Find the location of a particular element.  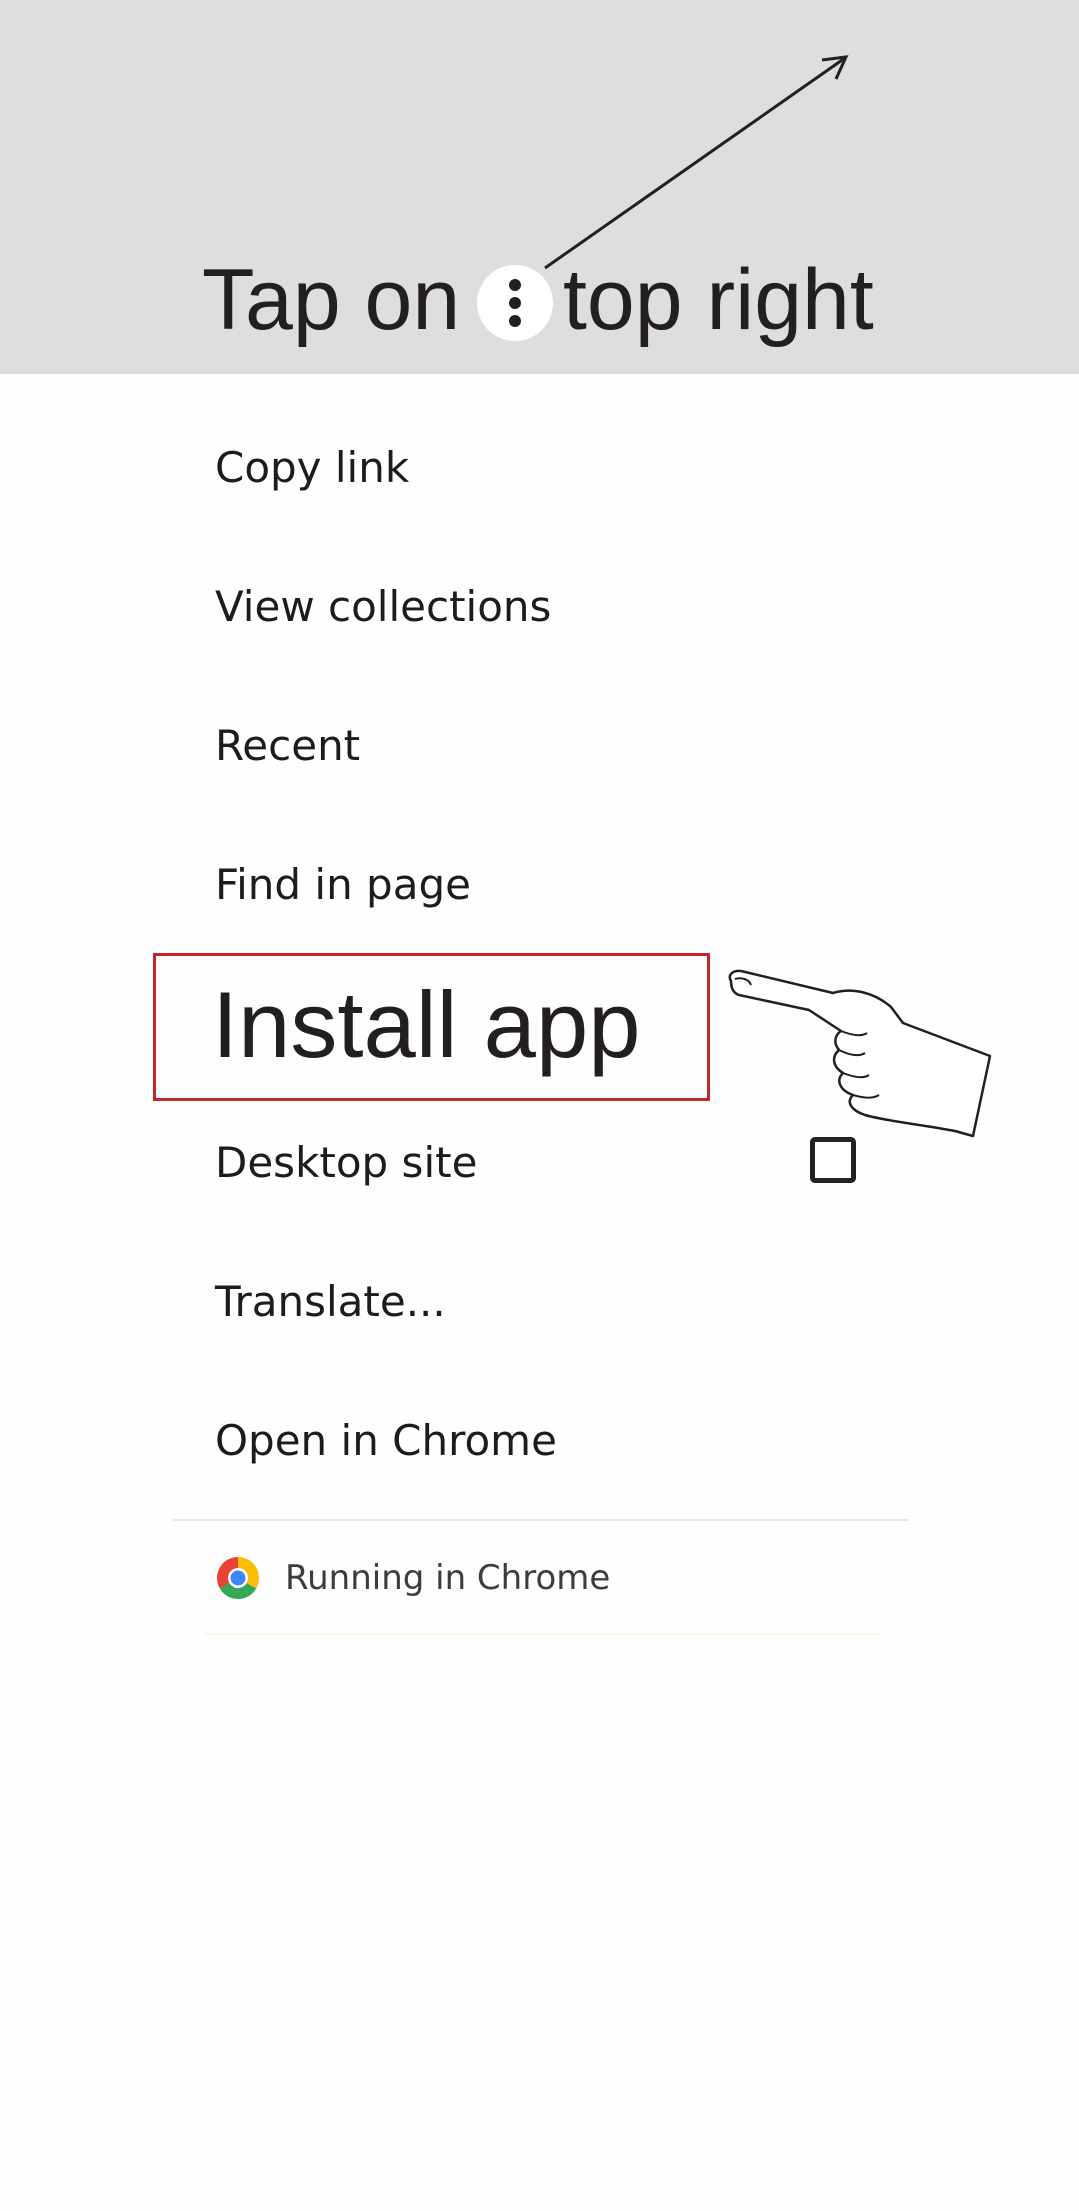

pointing-hand-icon is located at coordinates (860, 1053).